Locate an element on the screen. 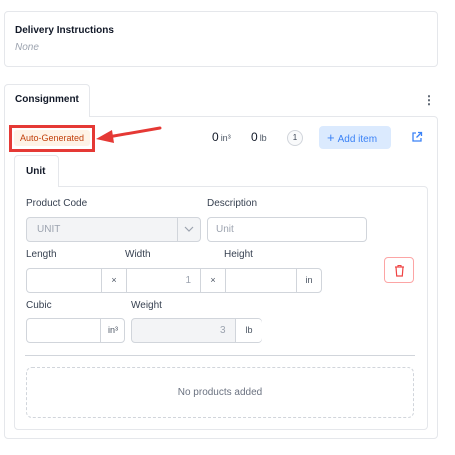  tab-consignment-label: Consignment is located at coordinates (47, 99).